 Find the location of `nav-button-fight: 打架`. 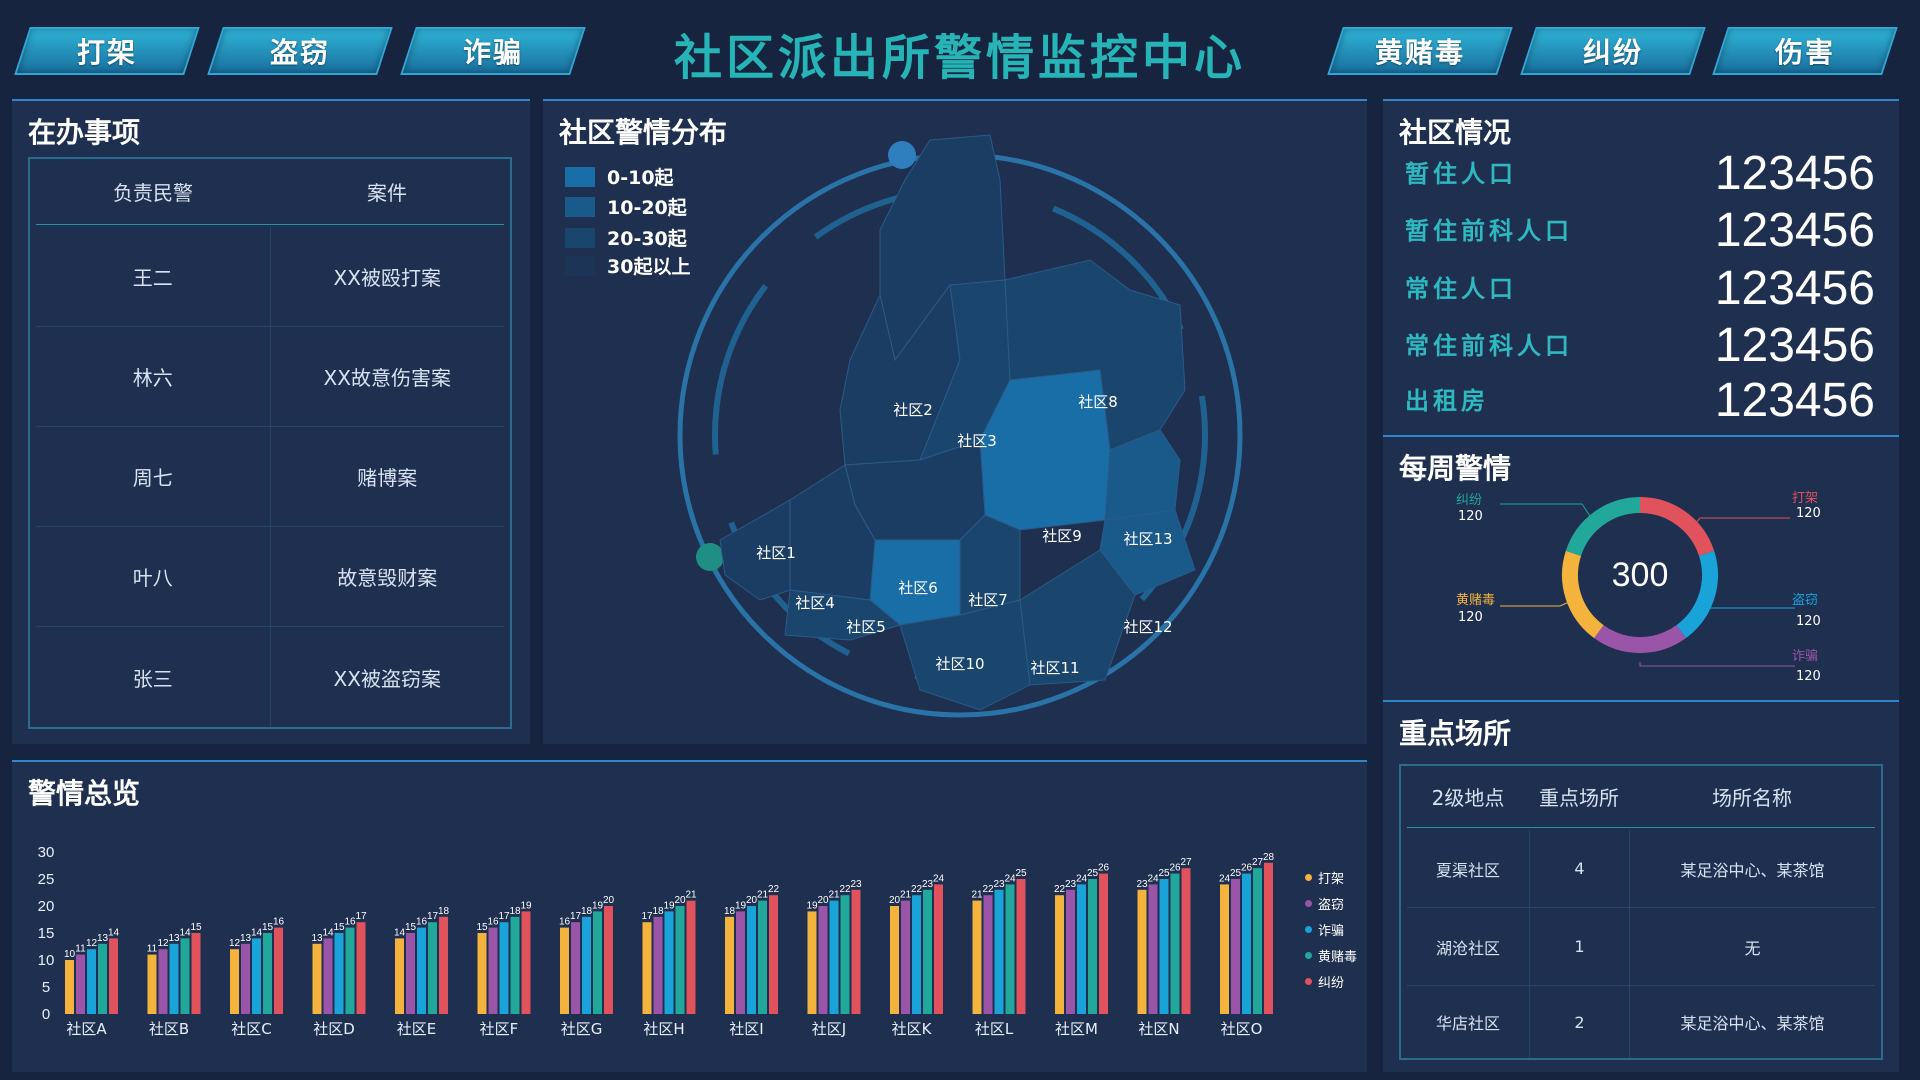

nav-button-fight: 打架 is located at coordinates (107, 51).